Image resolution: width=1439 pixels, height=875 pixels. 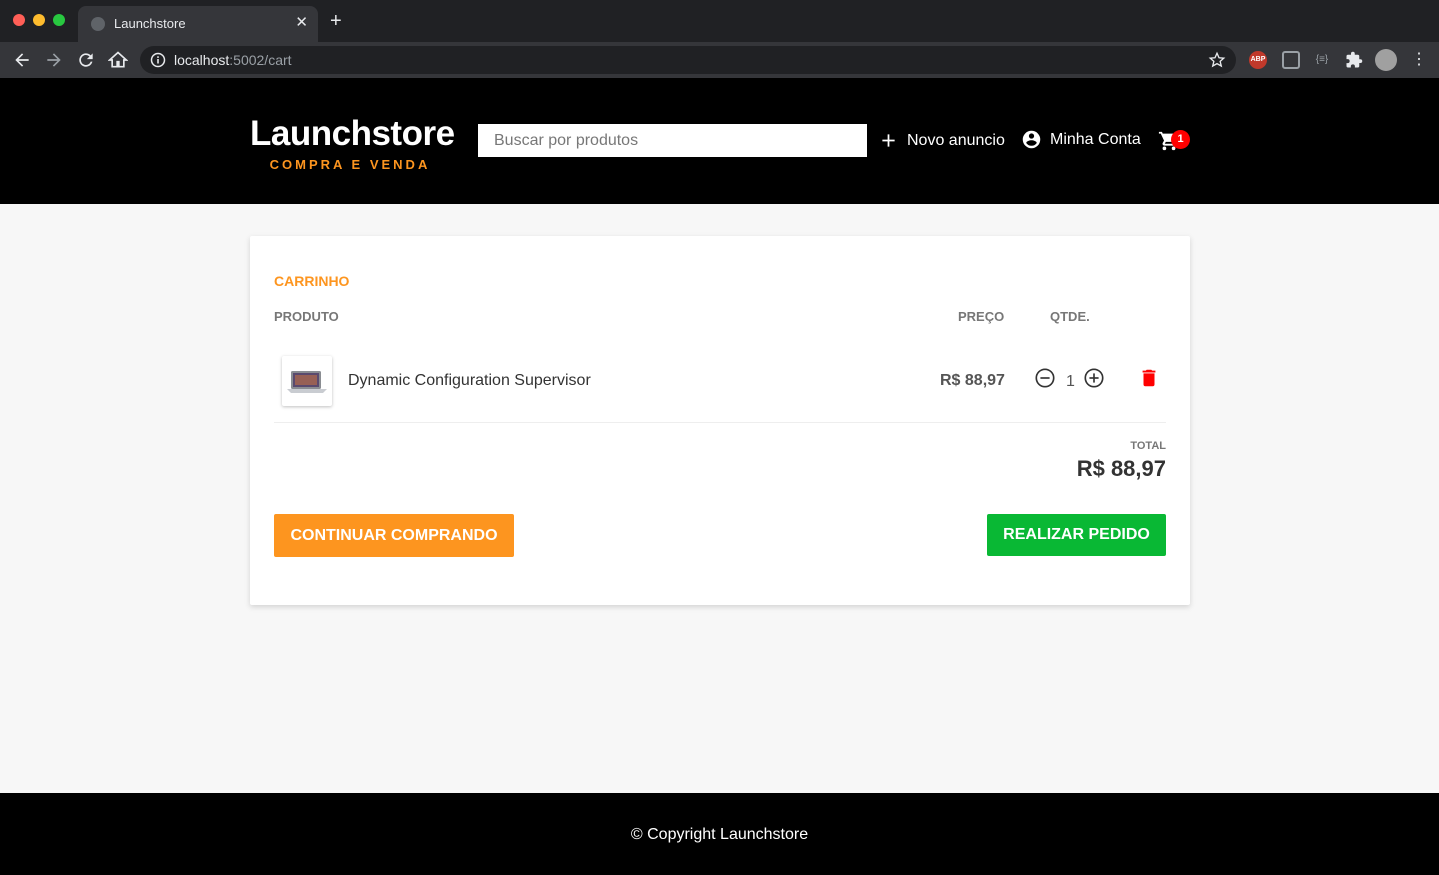 I want to click on puzzle-icon, so click(x=1354, y=60).